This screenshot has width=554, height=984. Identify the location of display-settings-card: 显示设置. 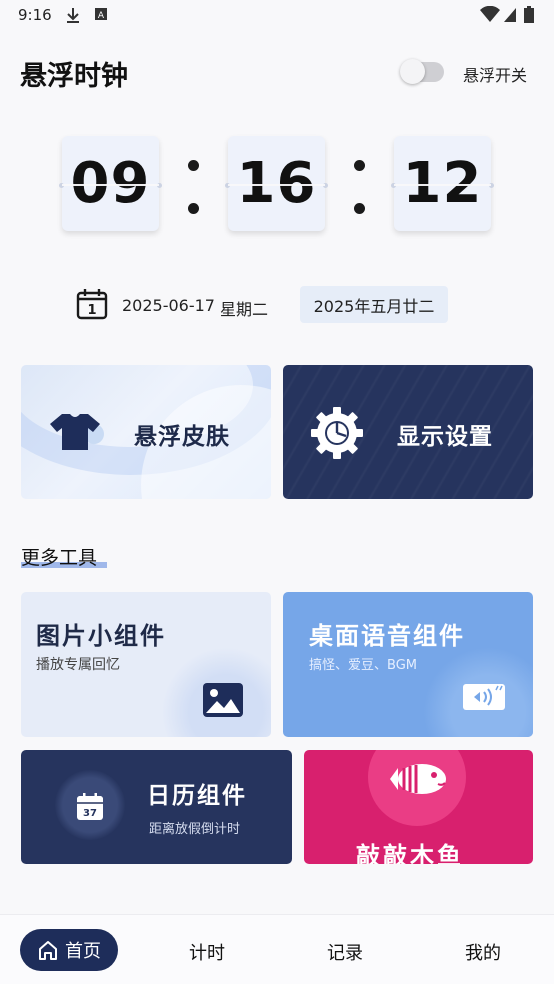
(408, 432).